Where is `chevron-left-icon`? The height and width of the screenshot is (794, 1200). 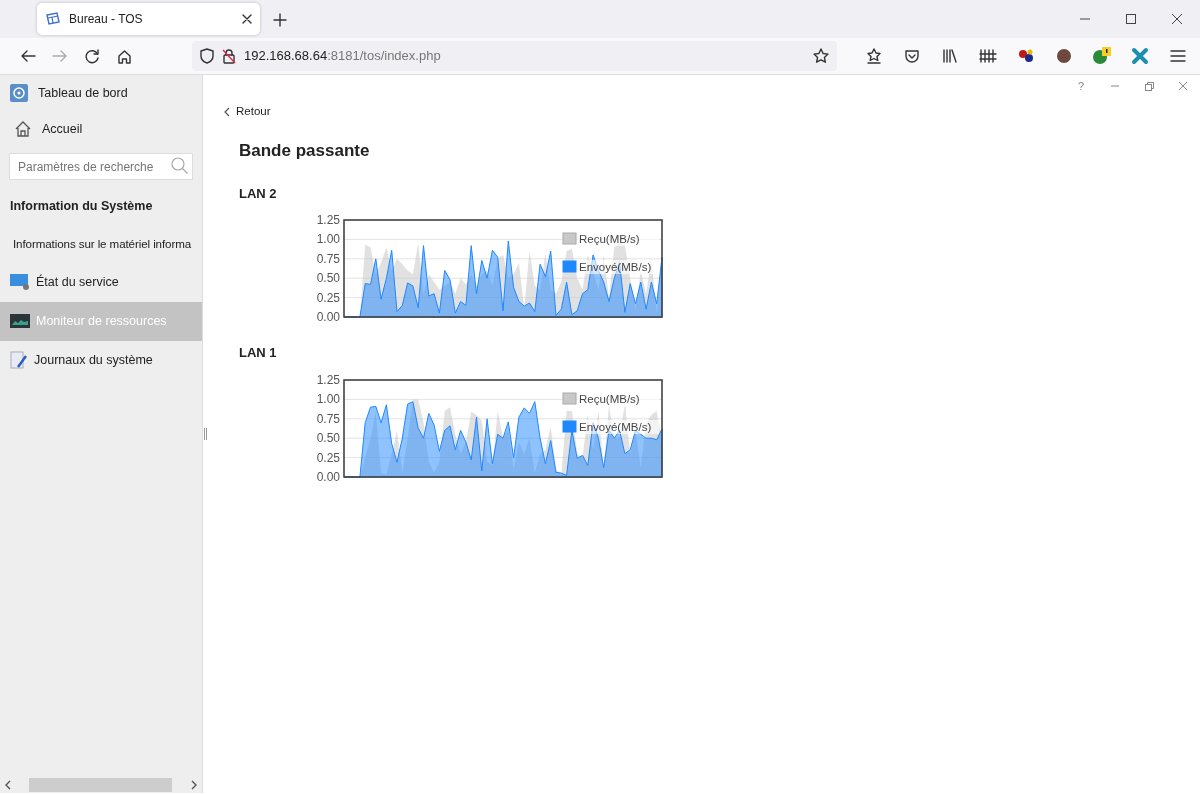
chevron-left-icon is located at coordinates (227, 111).